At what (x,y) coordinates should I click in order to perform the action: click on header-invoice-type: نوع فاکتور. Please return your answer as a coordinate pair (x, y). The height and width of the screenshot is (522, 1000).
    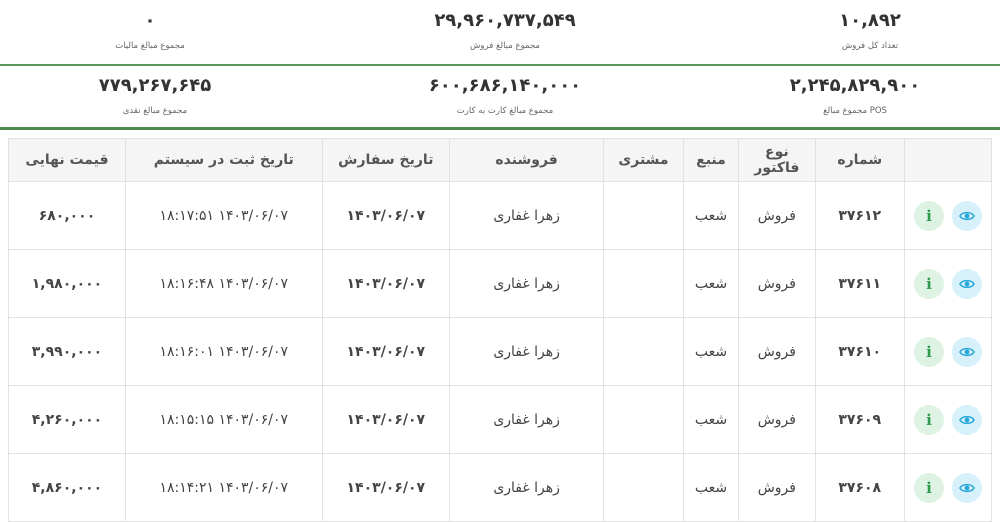
    Looking at the image, I should click on (777, 160).